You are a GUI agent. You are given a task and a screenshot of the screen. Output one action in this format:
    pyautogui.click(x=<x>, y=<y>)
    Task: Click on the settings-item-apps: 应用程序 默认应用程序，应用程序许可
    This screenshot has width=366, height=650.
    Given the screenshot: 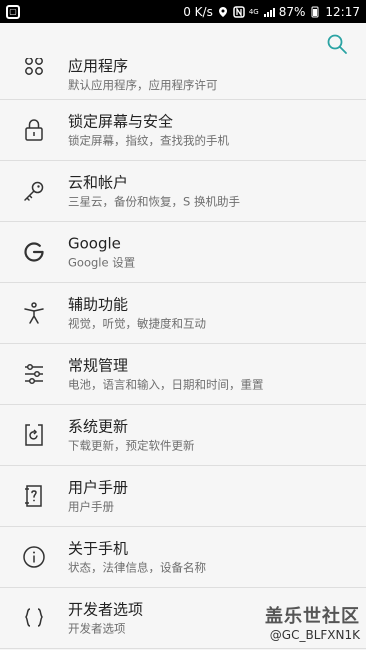 What is the action you would take?
    pyautogui.click(x=183, y=74)
    